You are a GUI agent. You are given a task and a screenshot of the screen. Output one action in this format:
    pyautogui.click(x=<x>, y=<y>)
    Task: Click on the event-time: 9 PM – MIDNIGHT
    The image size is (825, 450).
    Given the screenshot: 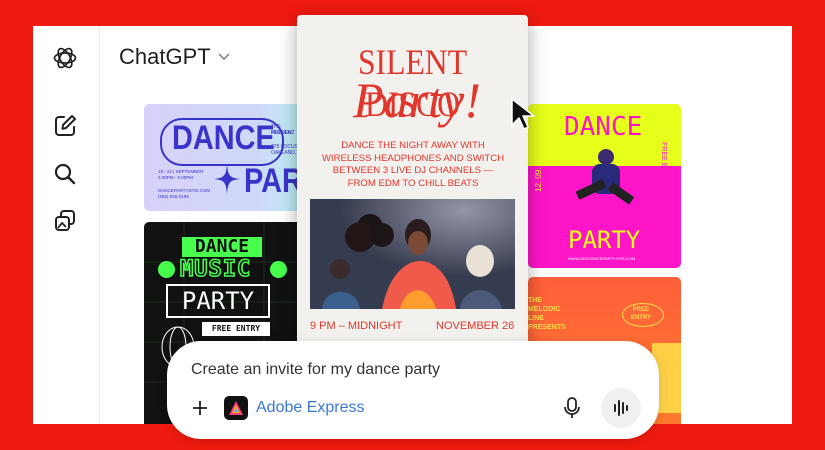 What is the action you would take?
    pyautogui.click(x=356, y=326)
    